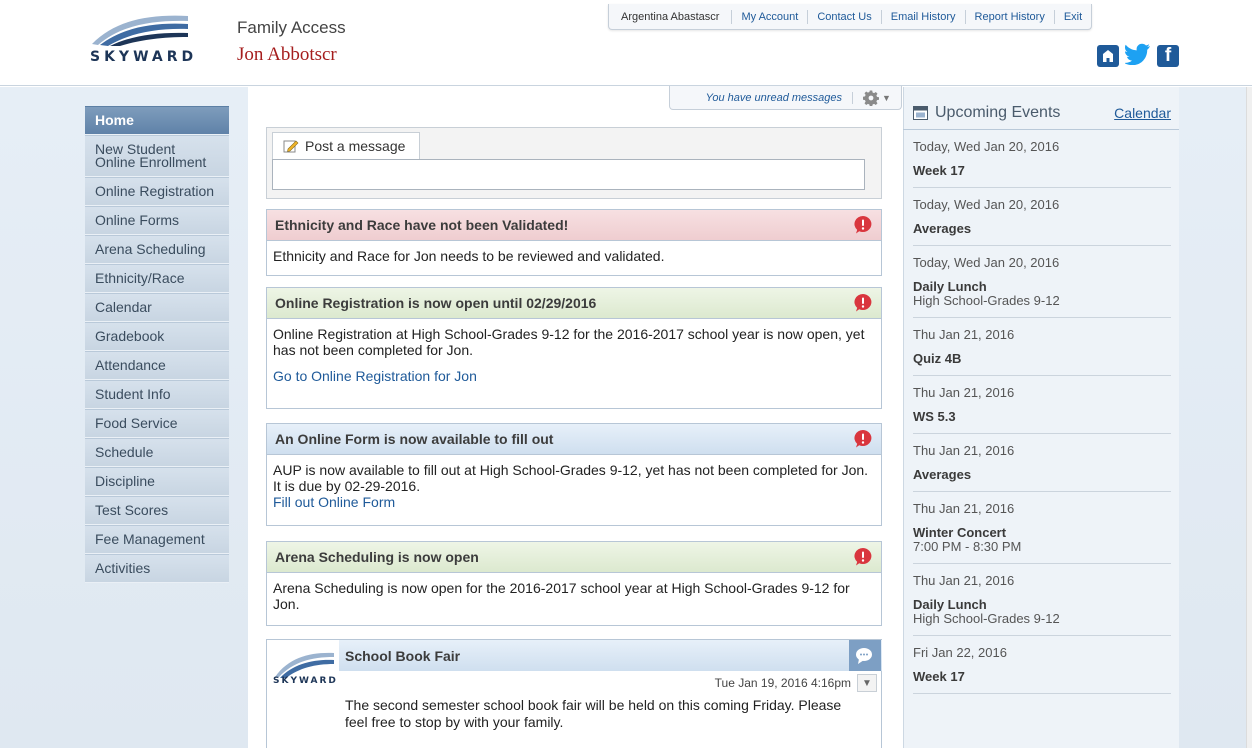 The width and height of the screenshot is (1252, 748). Describe the element at coordinates (157, 452) in the screenshot. I see `sidebar-item-schedule: Schedule` at that location.